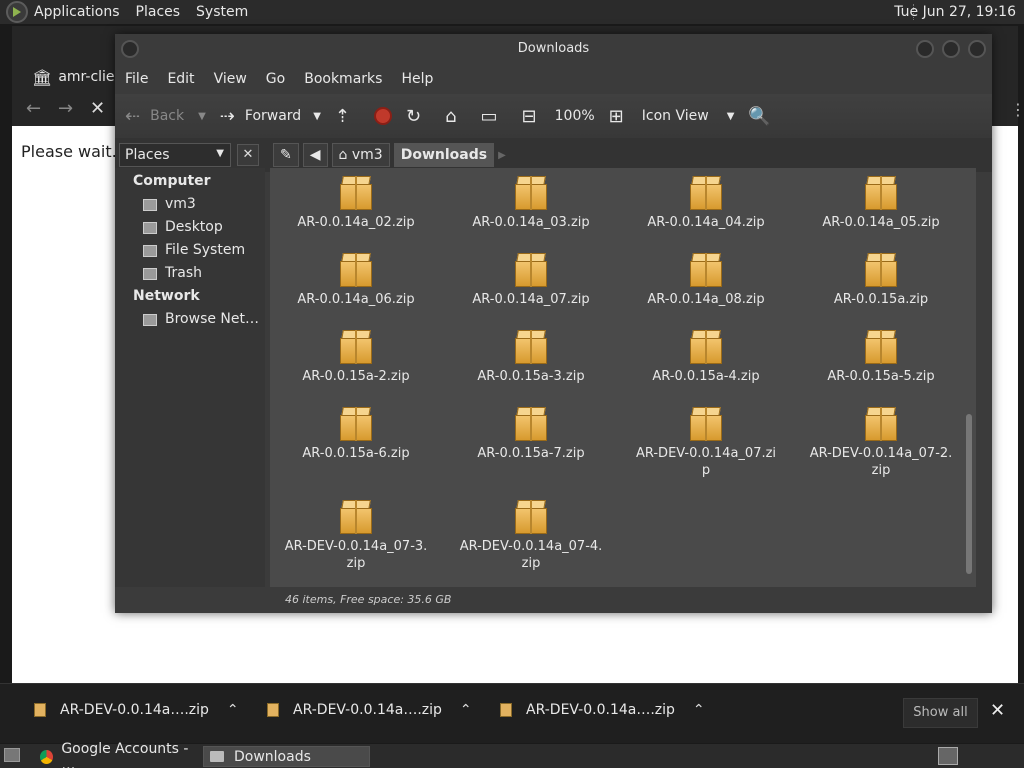 The height and width of the screenshot is (768, 1024). What do you see at coordinates (1017, 109) in the screenshot?
I see `kebab-menu-icon: ⋮` at bounding box center [1017, 109].